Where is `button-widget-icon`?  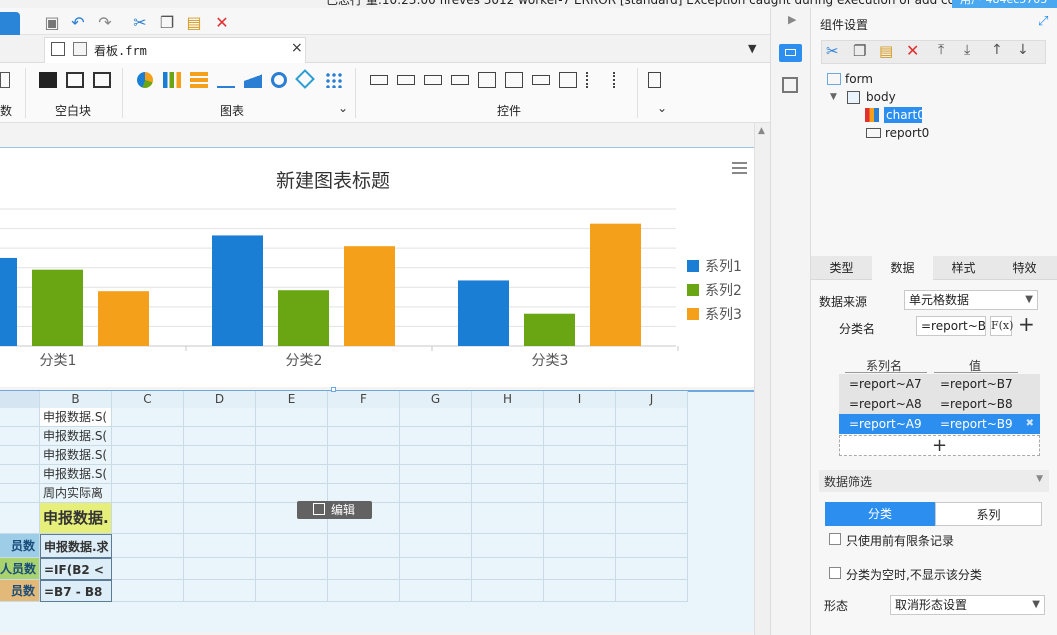 button-widget-icon is located at coordinates (433, 80).